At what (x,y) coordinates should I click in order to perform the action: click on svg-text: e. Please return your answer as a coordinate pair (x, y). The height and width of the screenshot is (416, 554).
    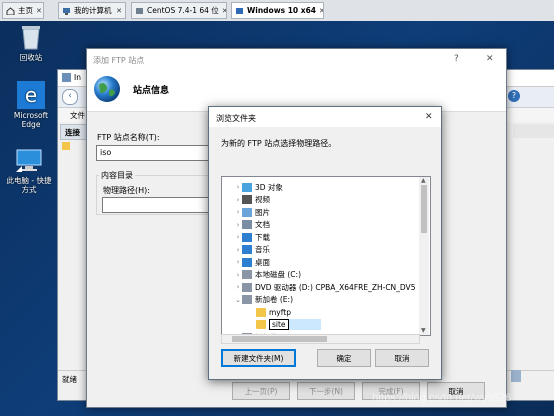
    Looking at the image, I should click on (31, 95).